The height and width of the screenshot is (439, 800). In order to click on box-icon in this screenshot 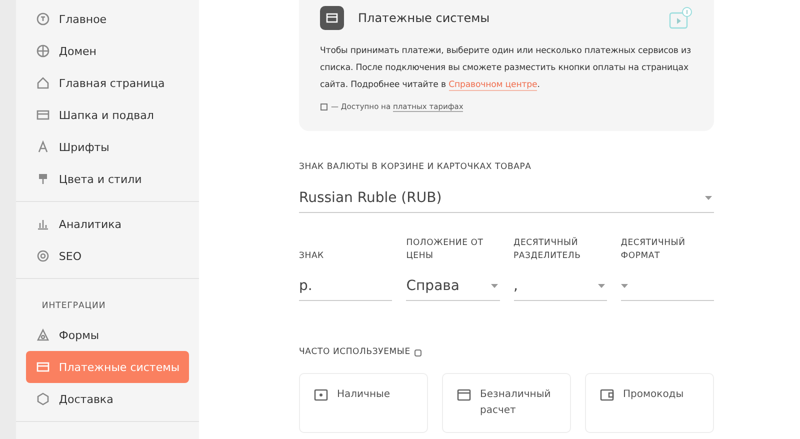, I will do `click(43, 399)`.